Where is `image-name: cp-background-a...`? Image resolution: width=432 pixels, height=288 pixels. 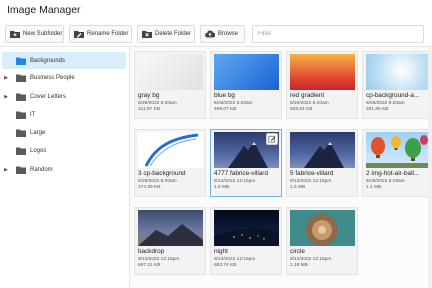
image-name: cp-background-a... is located at coordinates (393, 95).